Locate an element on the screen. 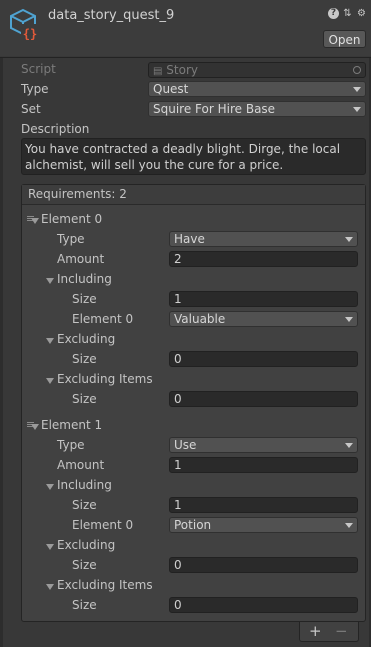  element-0-excluding-items-foldout: Excluding Items is located at coordinates (105, 379).